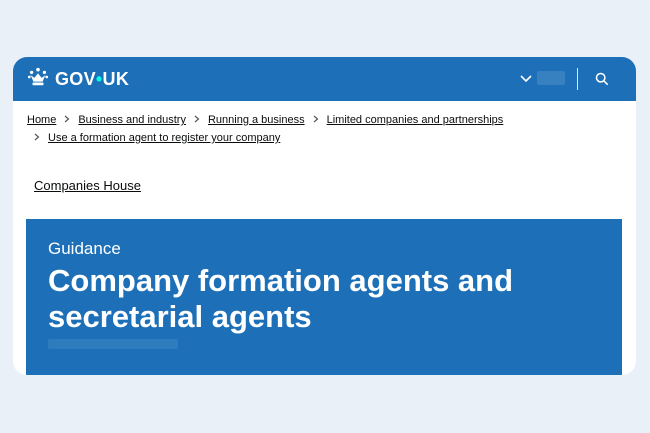 This screenshot has width=650, height=433. I want to click on organisation-link: Companies House, so click(87, 185).